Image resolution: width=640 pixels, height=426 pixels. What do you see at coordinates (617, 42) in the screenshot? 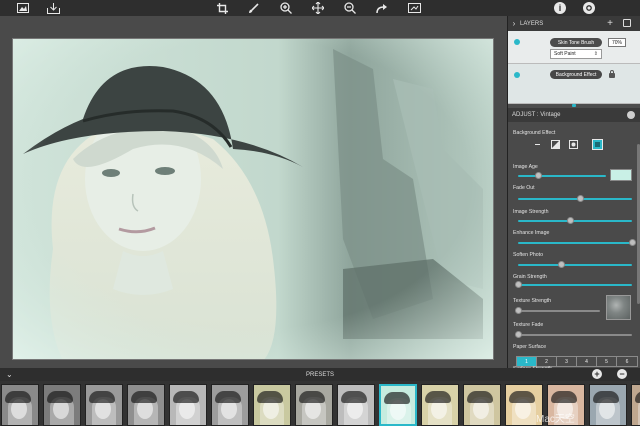
I see `layer-opacity-field: 70%` at bounding box center [617, 42].